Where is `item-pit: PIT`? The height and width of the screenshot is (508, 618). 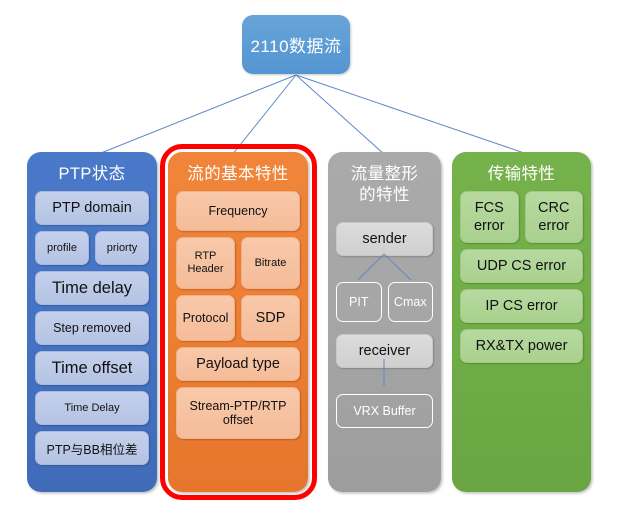
item-pit: PIT is located at coordinates (359, 302).